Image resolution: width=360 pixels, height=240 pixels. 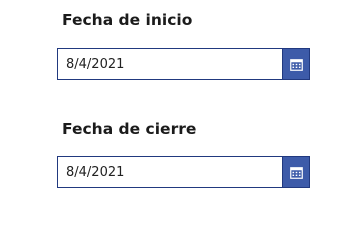 I want to click on end-date-picker, so click(x=183, y=172).